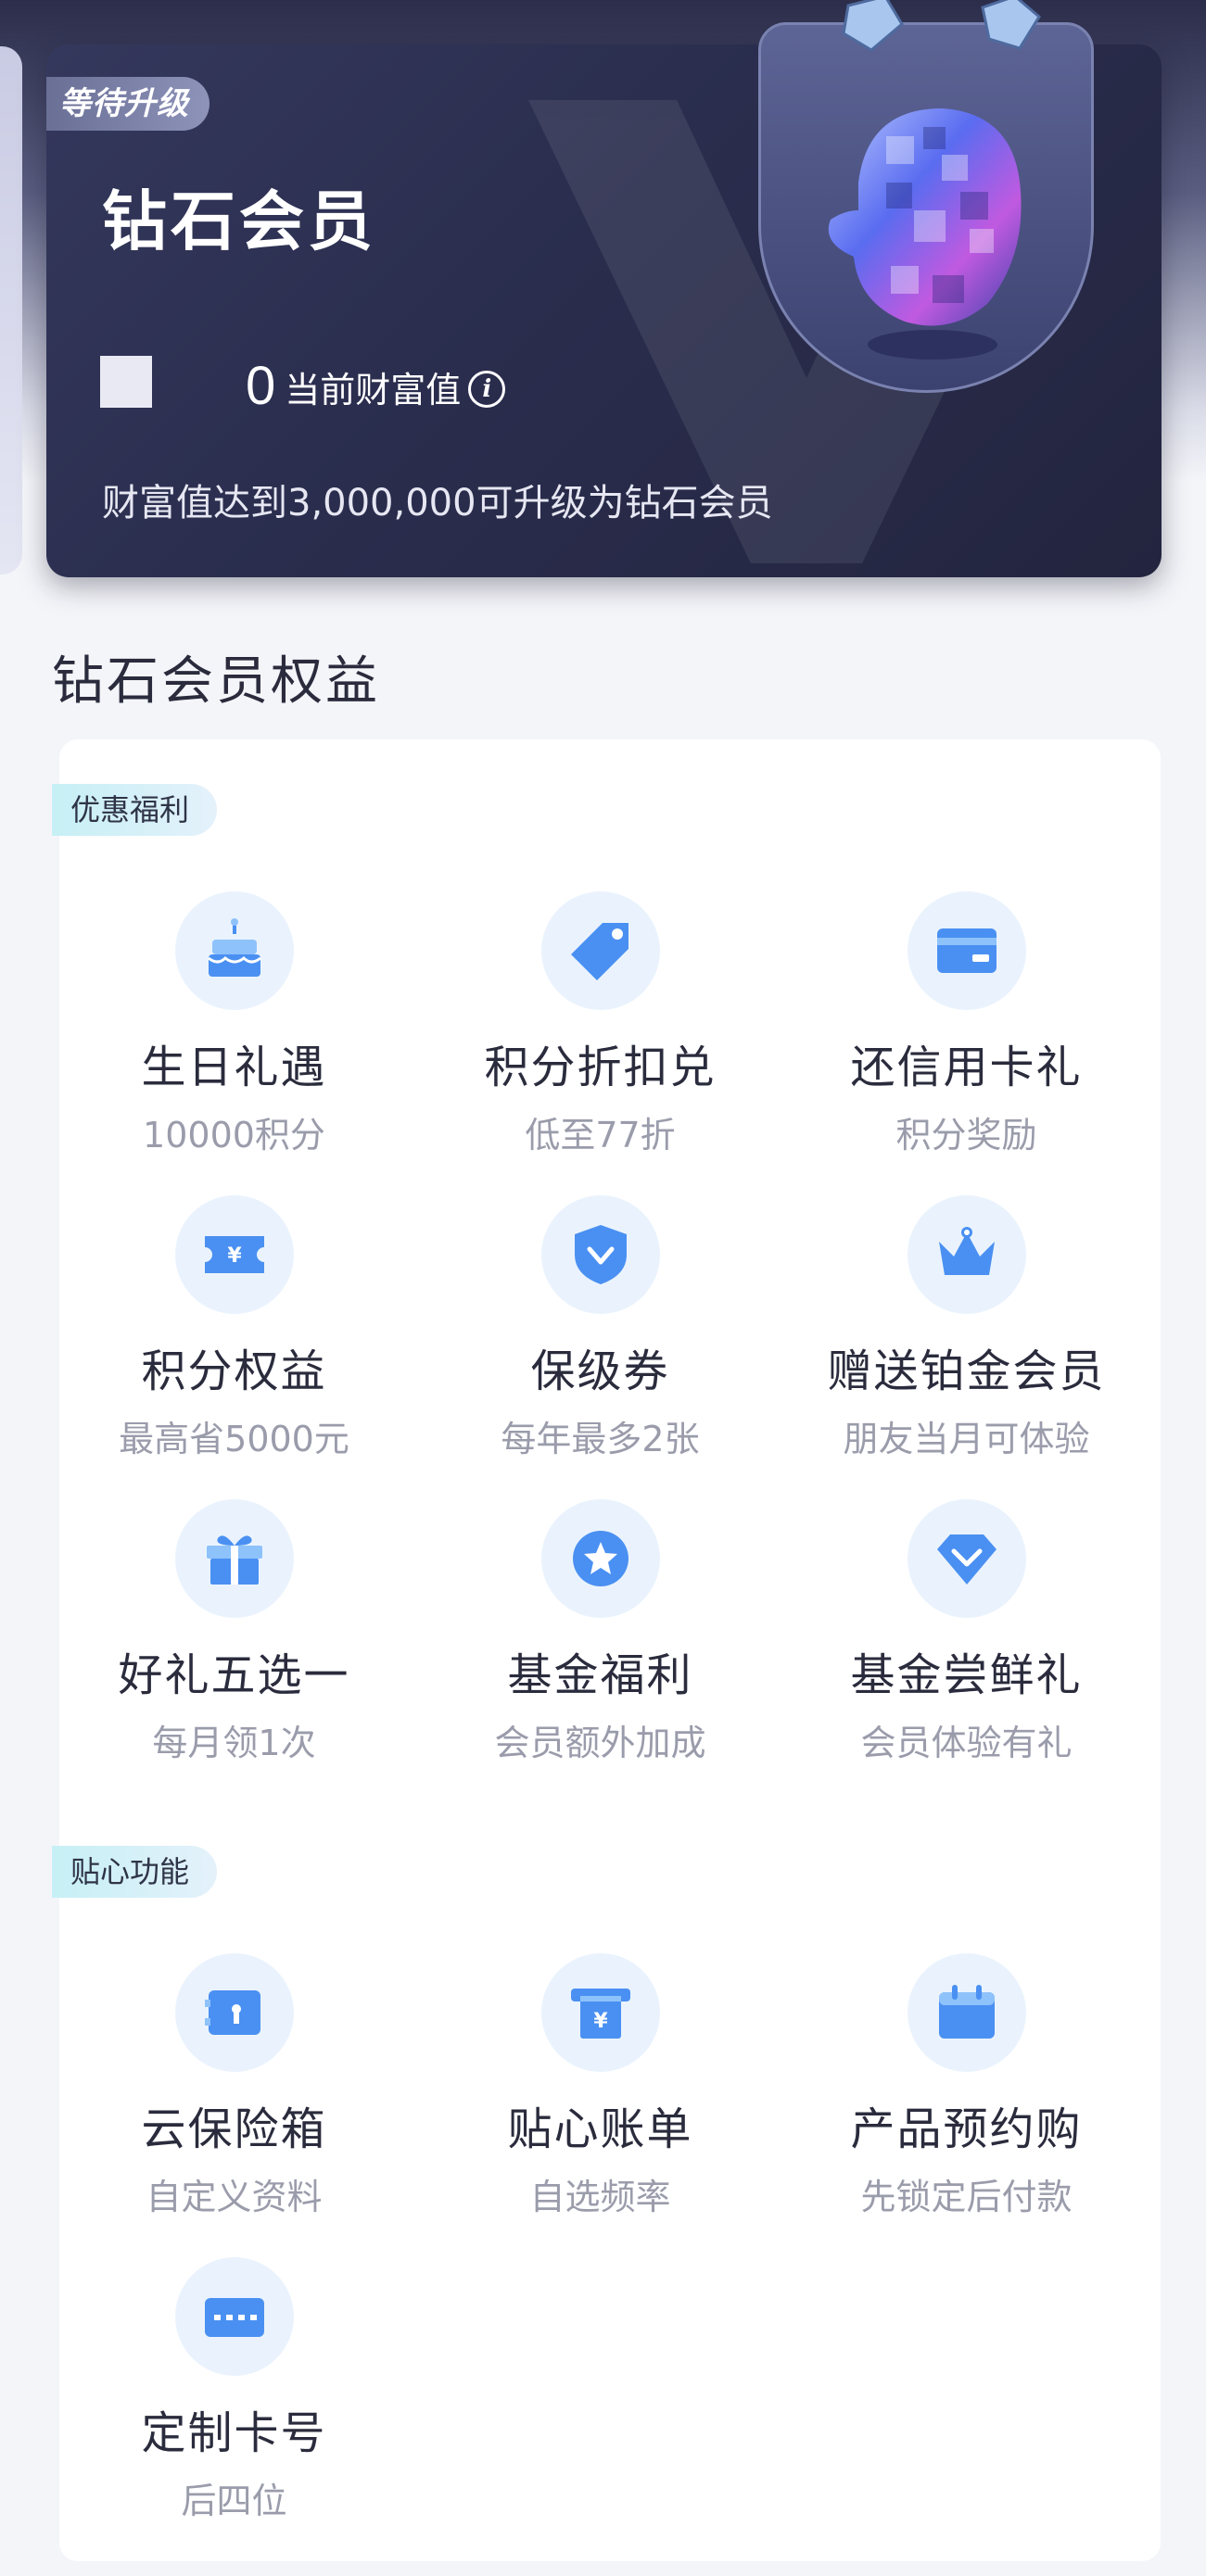 This screenshot has width=1206, height=2576. I want to click on group-tag-features: 贴心功能, so click(135, 1872).